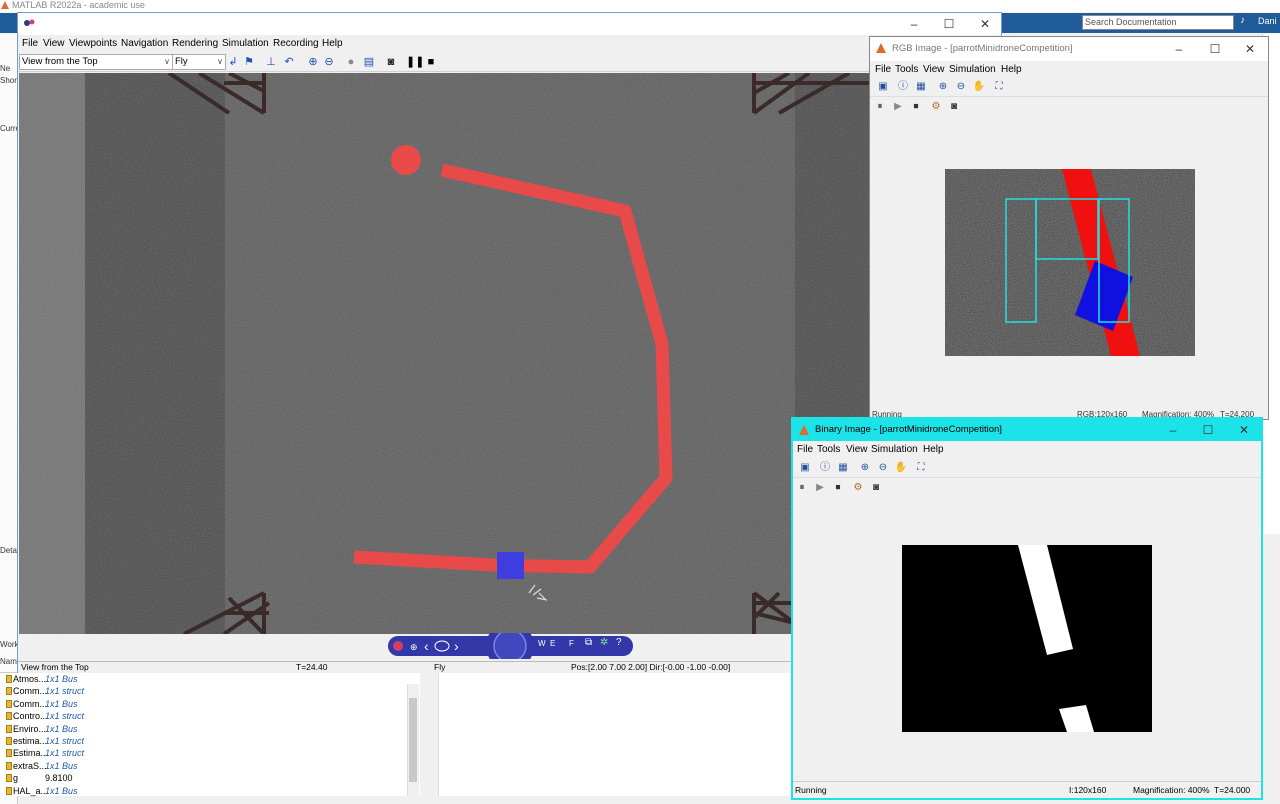  What do you see at coordinates (30, 43) in the screenshot?
I see `vr-menu-file: File` at bounding box center [30, 43].